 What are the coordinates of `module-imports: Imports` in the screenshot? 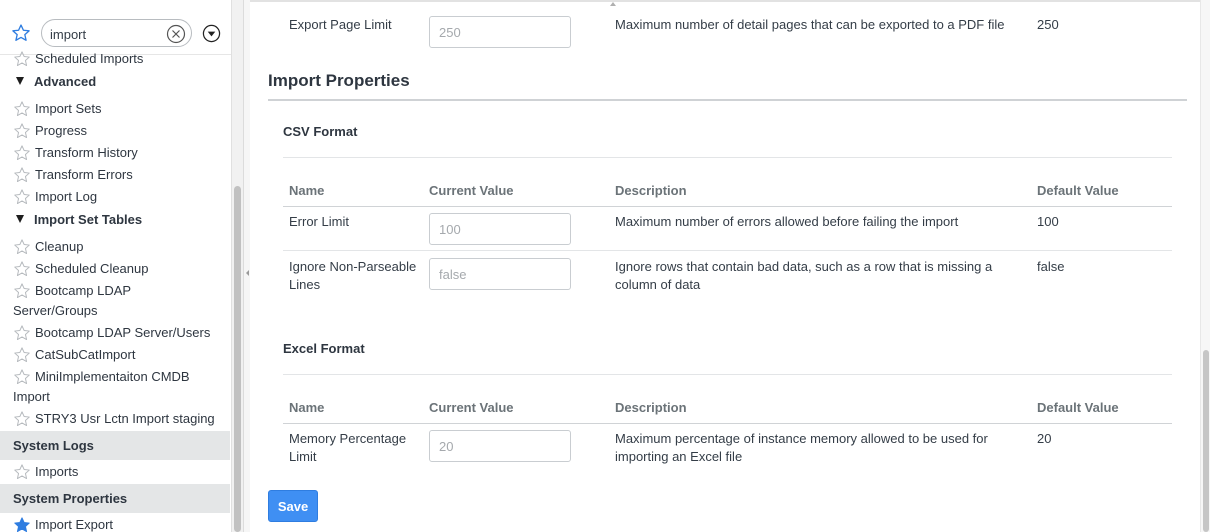 It's located at (115, 472).